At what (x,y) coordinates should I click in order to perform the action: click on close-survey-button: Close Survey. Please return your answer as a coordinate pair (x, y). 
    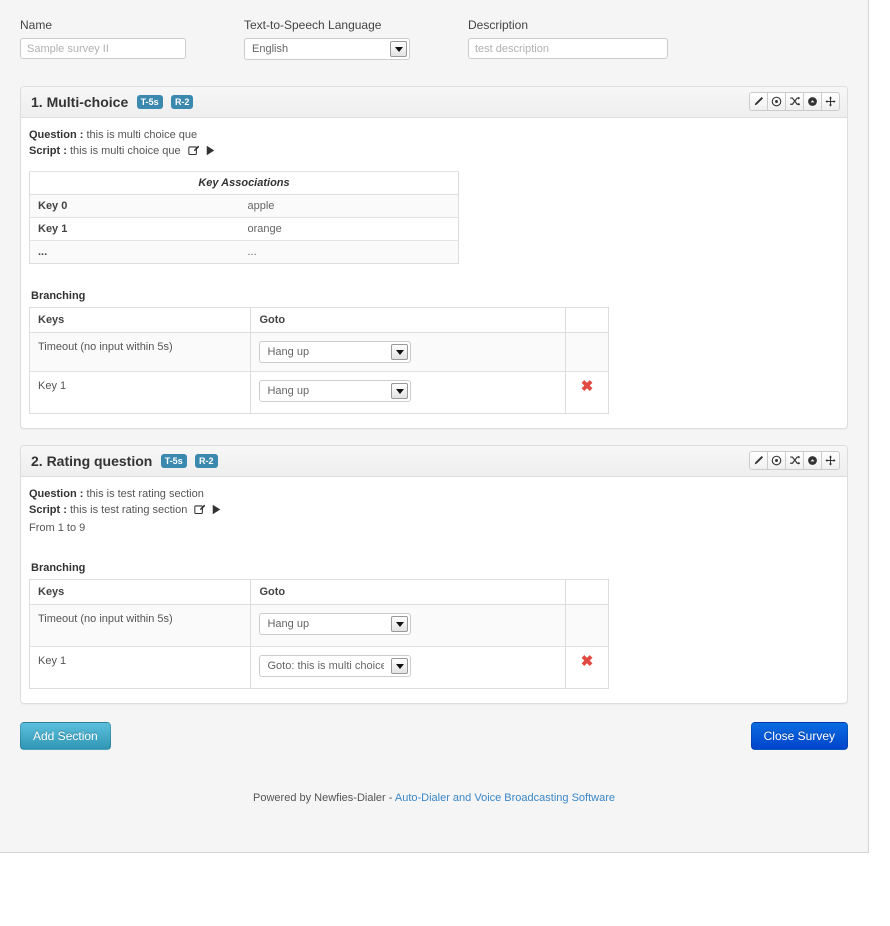
    Looking at the image, I should click on (799, 736).